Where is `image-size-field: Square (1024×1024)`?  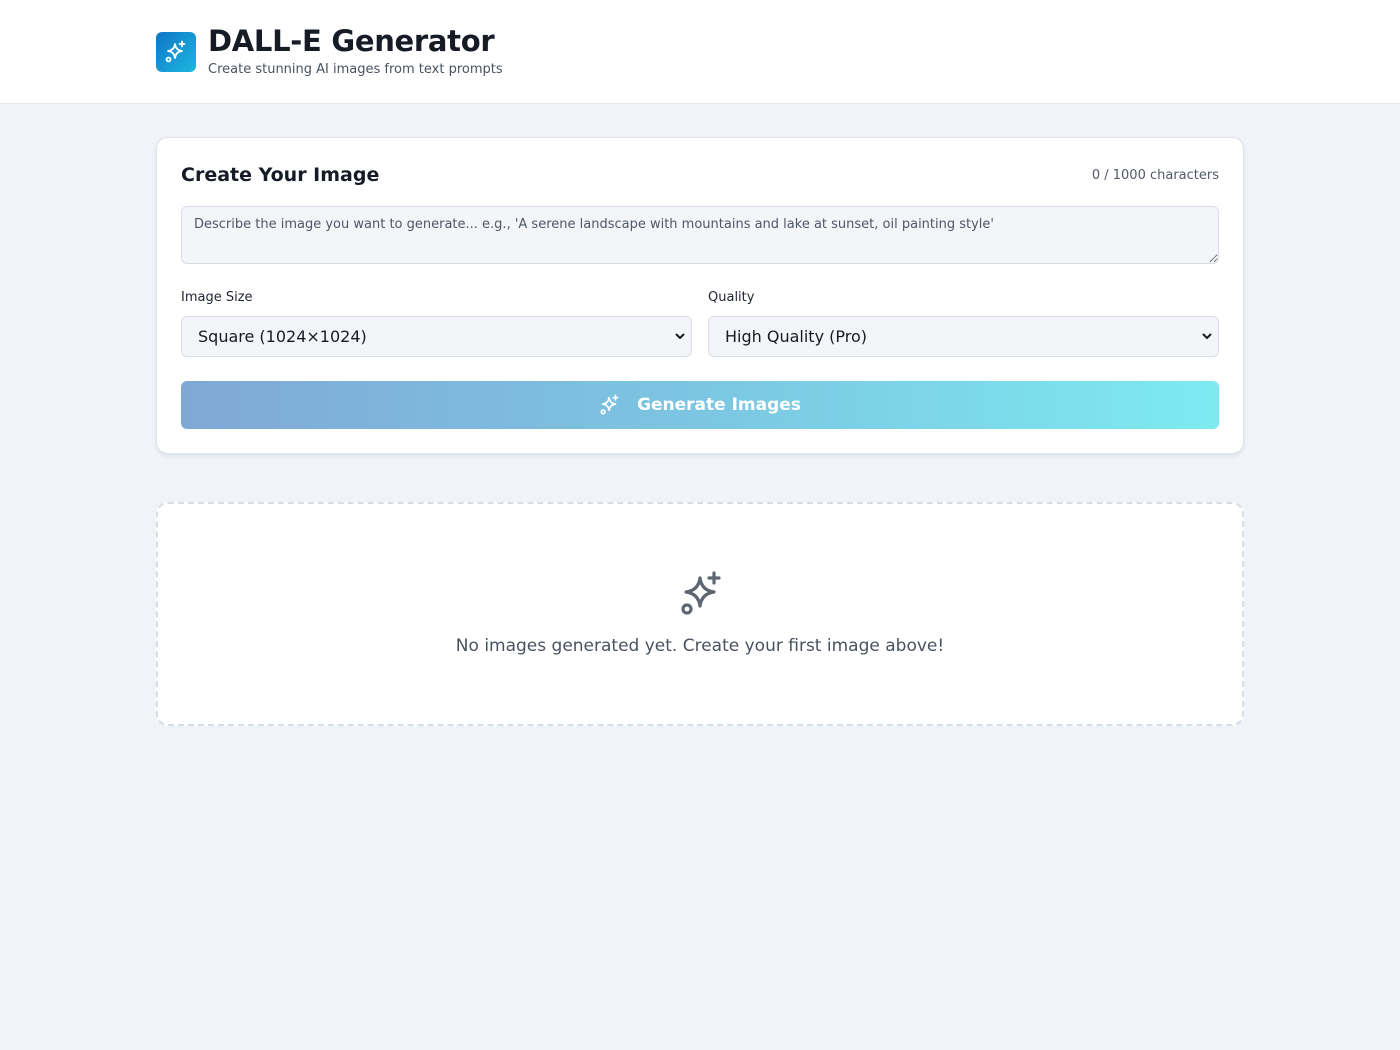 image-size-field: Square (1024×1024) is located at coordinates (436, 336).